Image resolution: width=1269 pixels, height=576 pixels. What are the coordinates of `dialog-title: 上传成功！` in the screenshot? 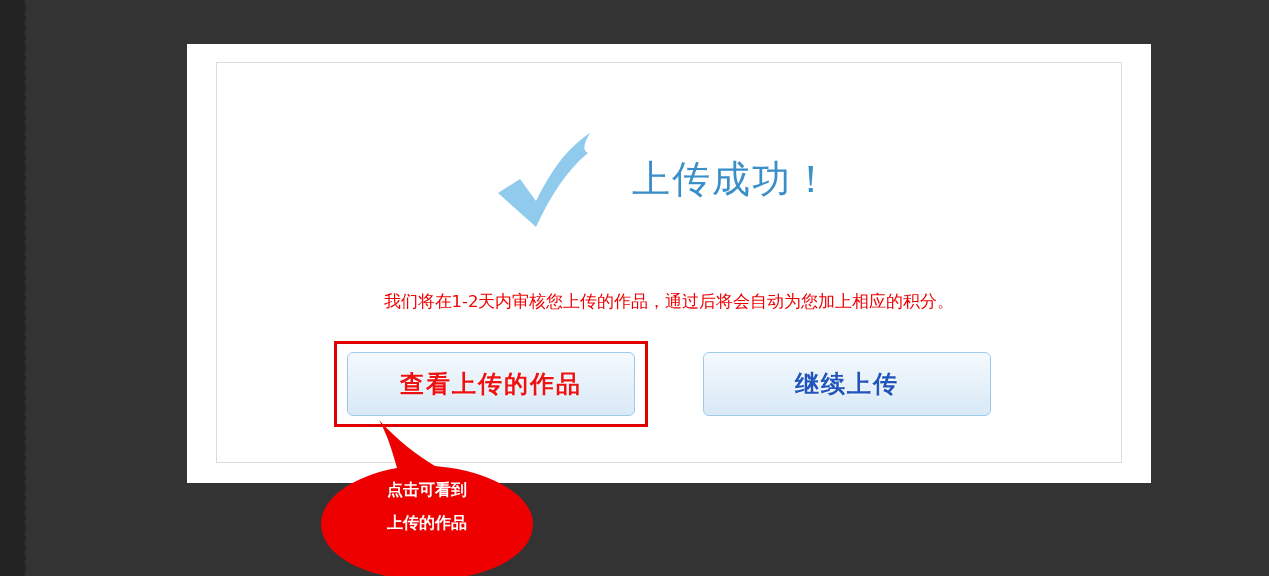 It's located at (732, 179).